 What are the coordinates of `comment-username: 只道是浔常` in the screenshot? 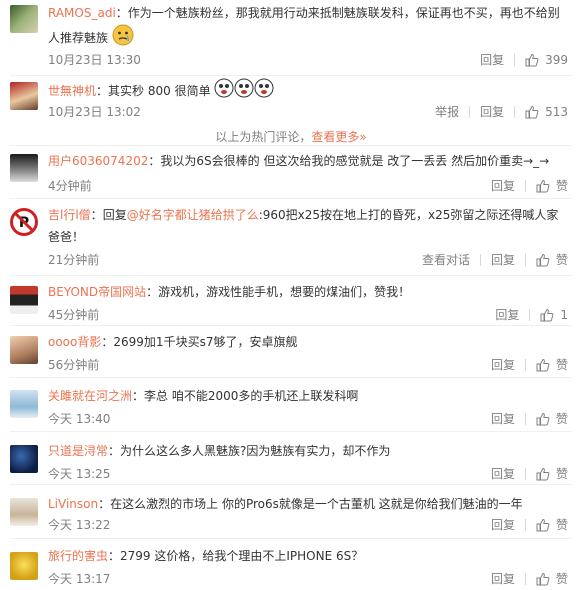 It's located at (78, 451).